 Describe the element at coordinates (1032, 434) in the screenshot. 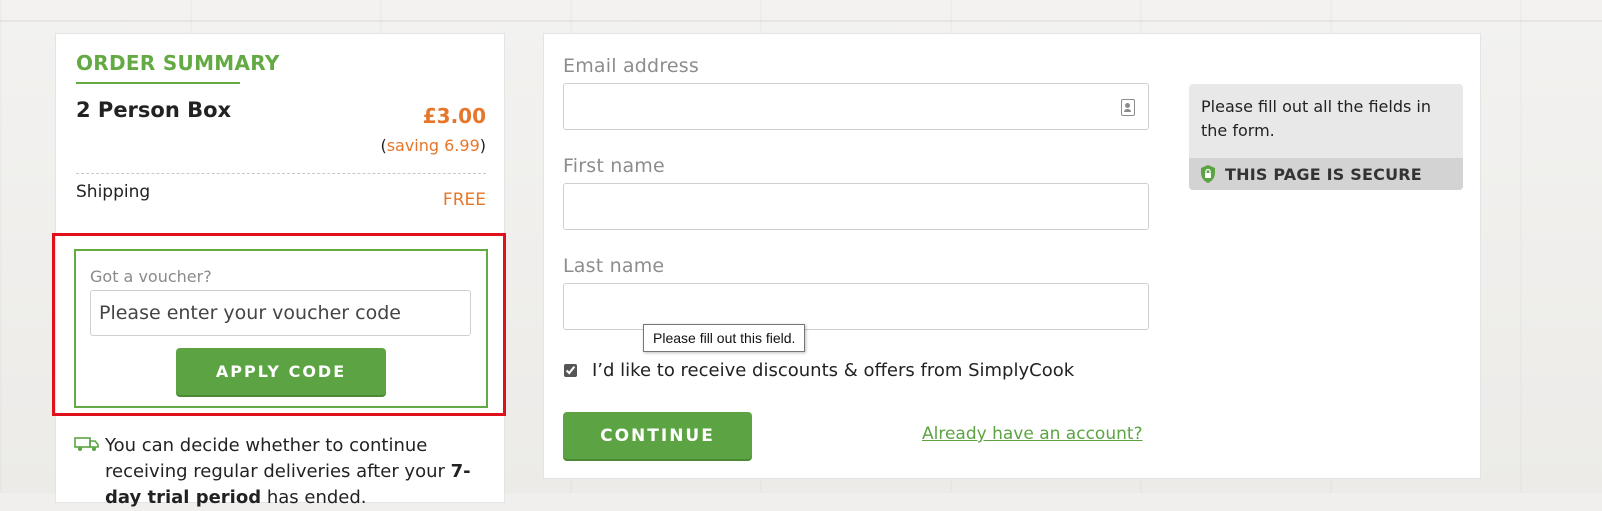

I see `already-have-account-link: Already have an account?` at that location.